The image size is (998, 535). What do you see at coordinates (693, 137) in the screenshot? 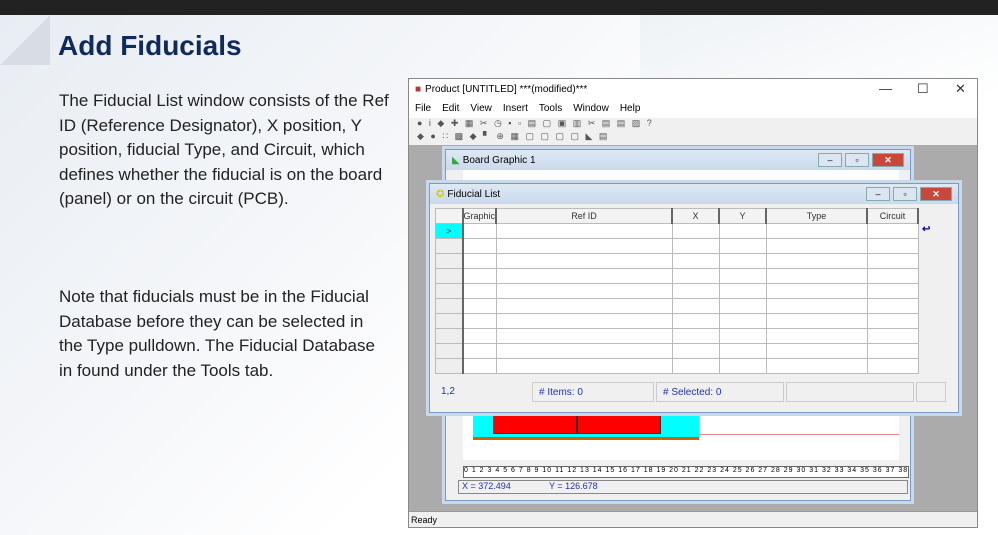
I see `toolbar-2: ◆ ● ∷ ▩ ◆ ▘ ⊕ ▦ ▢ ▢ ▢ ▢ ◣ ▤` at bounding box center [693, 137].